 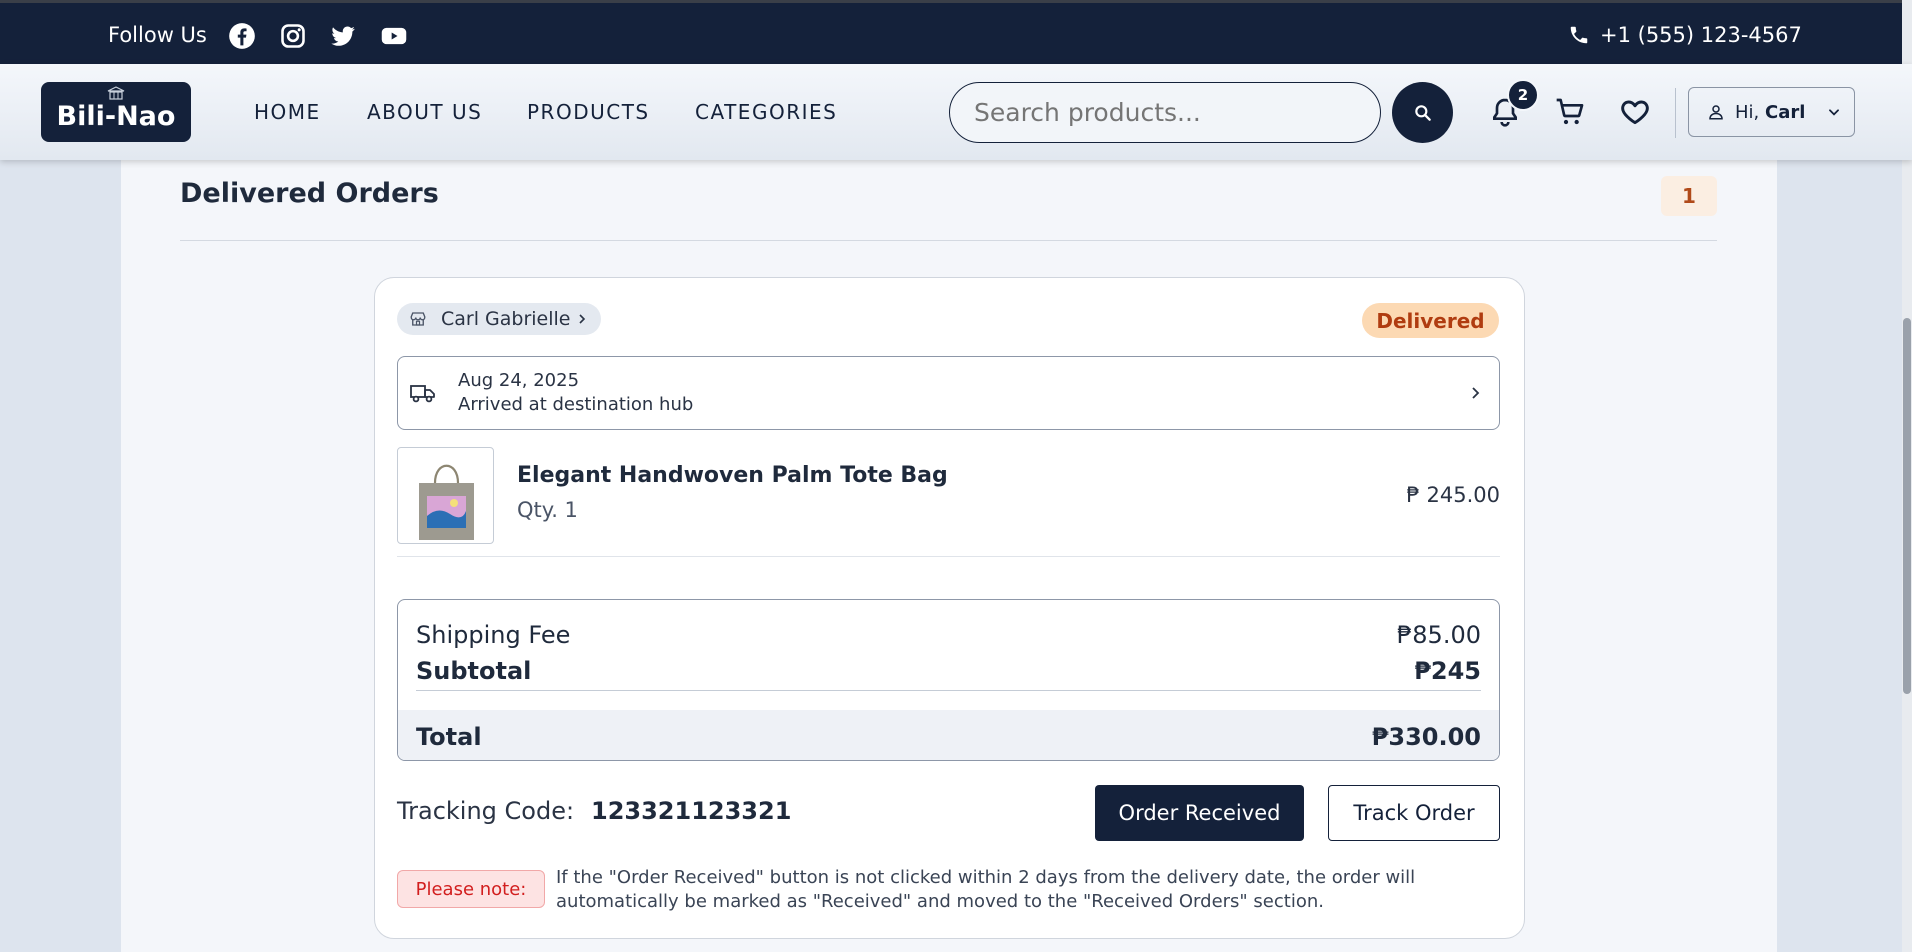 What do you see at coordinates (1689, 196) in the screenshot?
I see `order-count-badge: 1` at bounding box center [1689, 196].